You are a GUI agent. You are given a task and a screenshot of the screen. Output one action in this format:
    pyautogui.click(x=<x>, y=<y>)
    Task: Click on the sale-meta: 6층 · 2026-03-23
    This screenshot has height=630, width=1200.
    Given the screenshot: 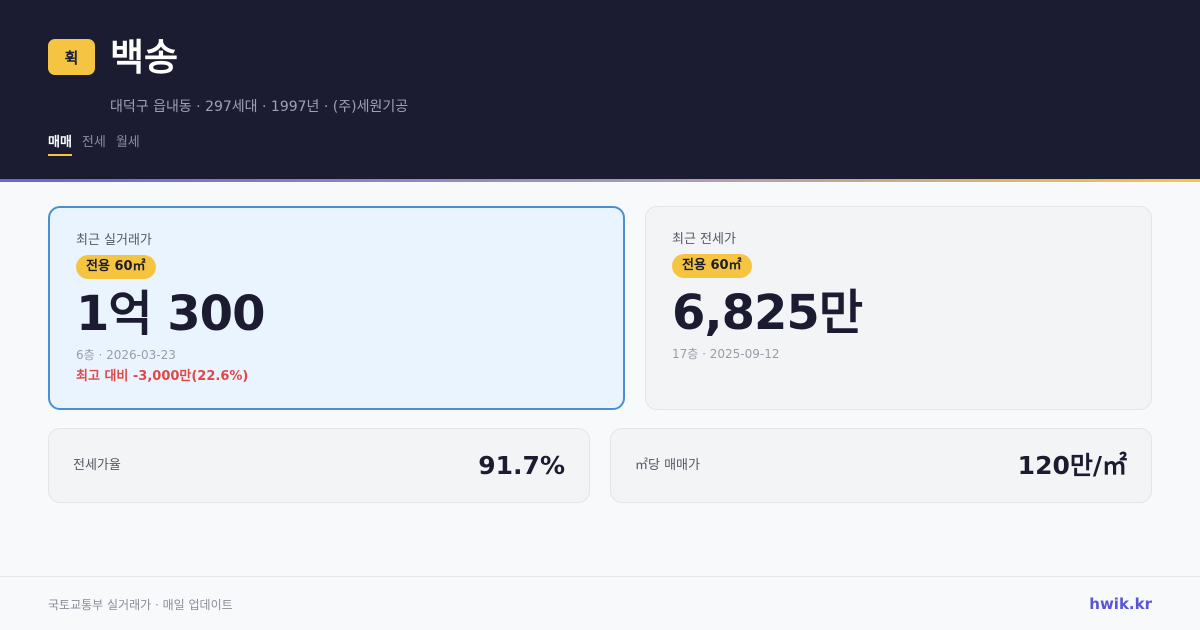 What is the action you would take?
    pyautogui.click(x=126, y=355)
    